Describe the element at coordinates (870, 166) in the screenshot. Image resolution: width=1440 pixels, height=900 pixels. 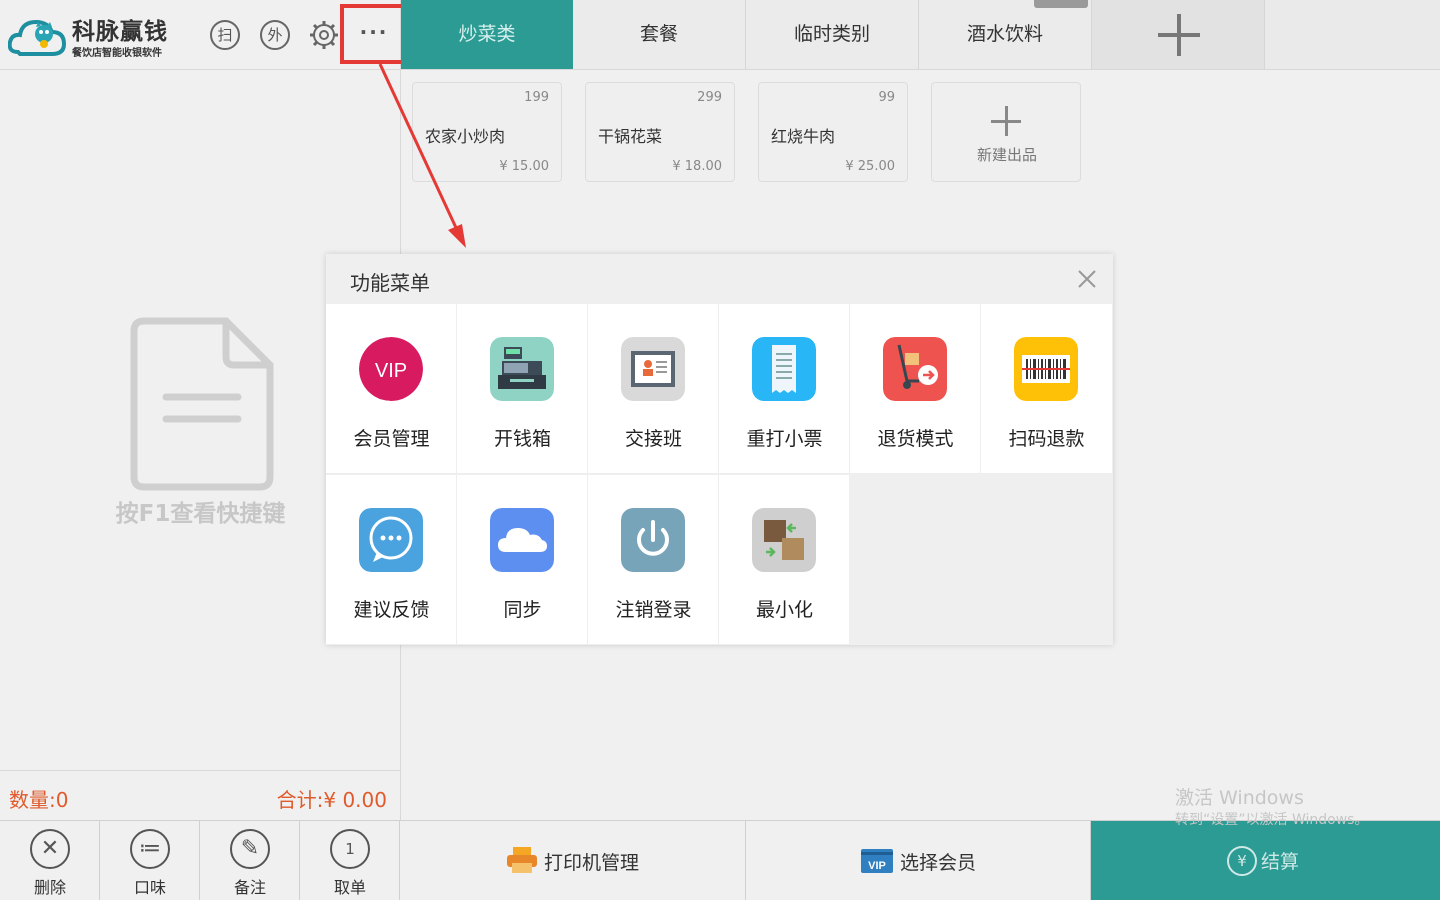
I see `product-price: ¥ 25.00` at that location.